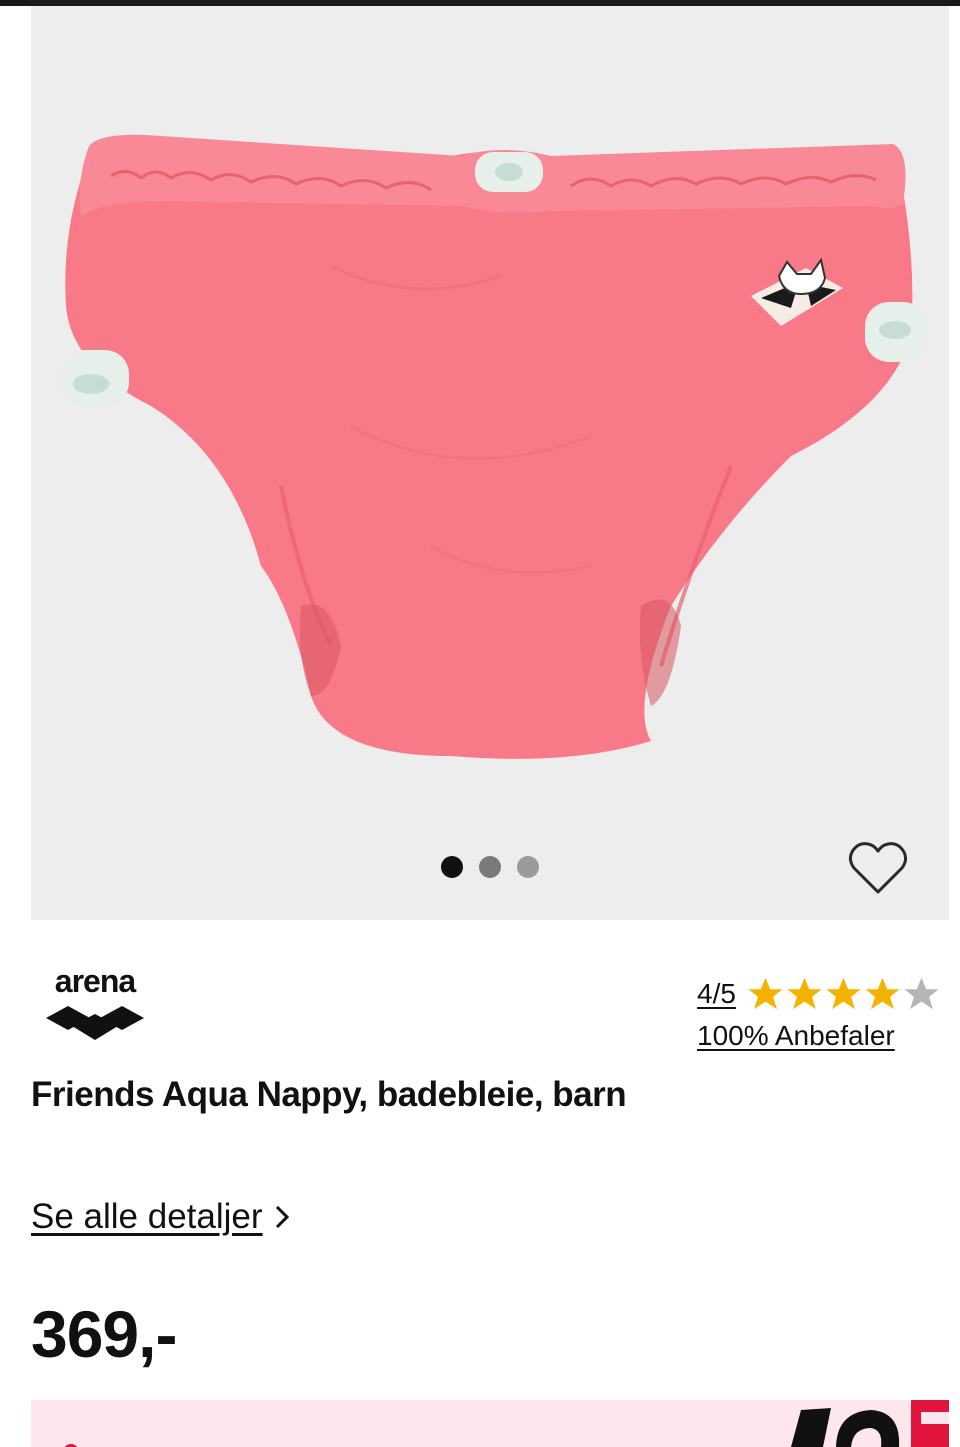 Image resolution: width=960 pixels, height=1447 pixels. I want to click on promo-graphic, so click(506, 1423).